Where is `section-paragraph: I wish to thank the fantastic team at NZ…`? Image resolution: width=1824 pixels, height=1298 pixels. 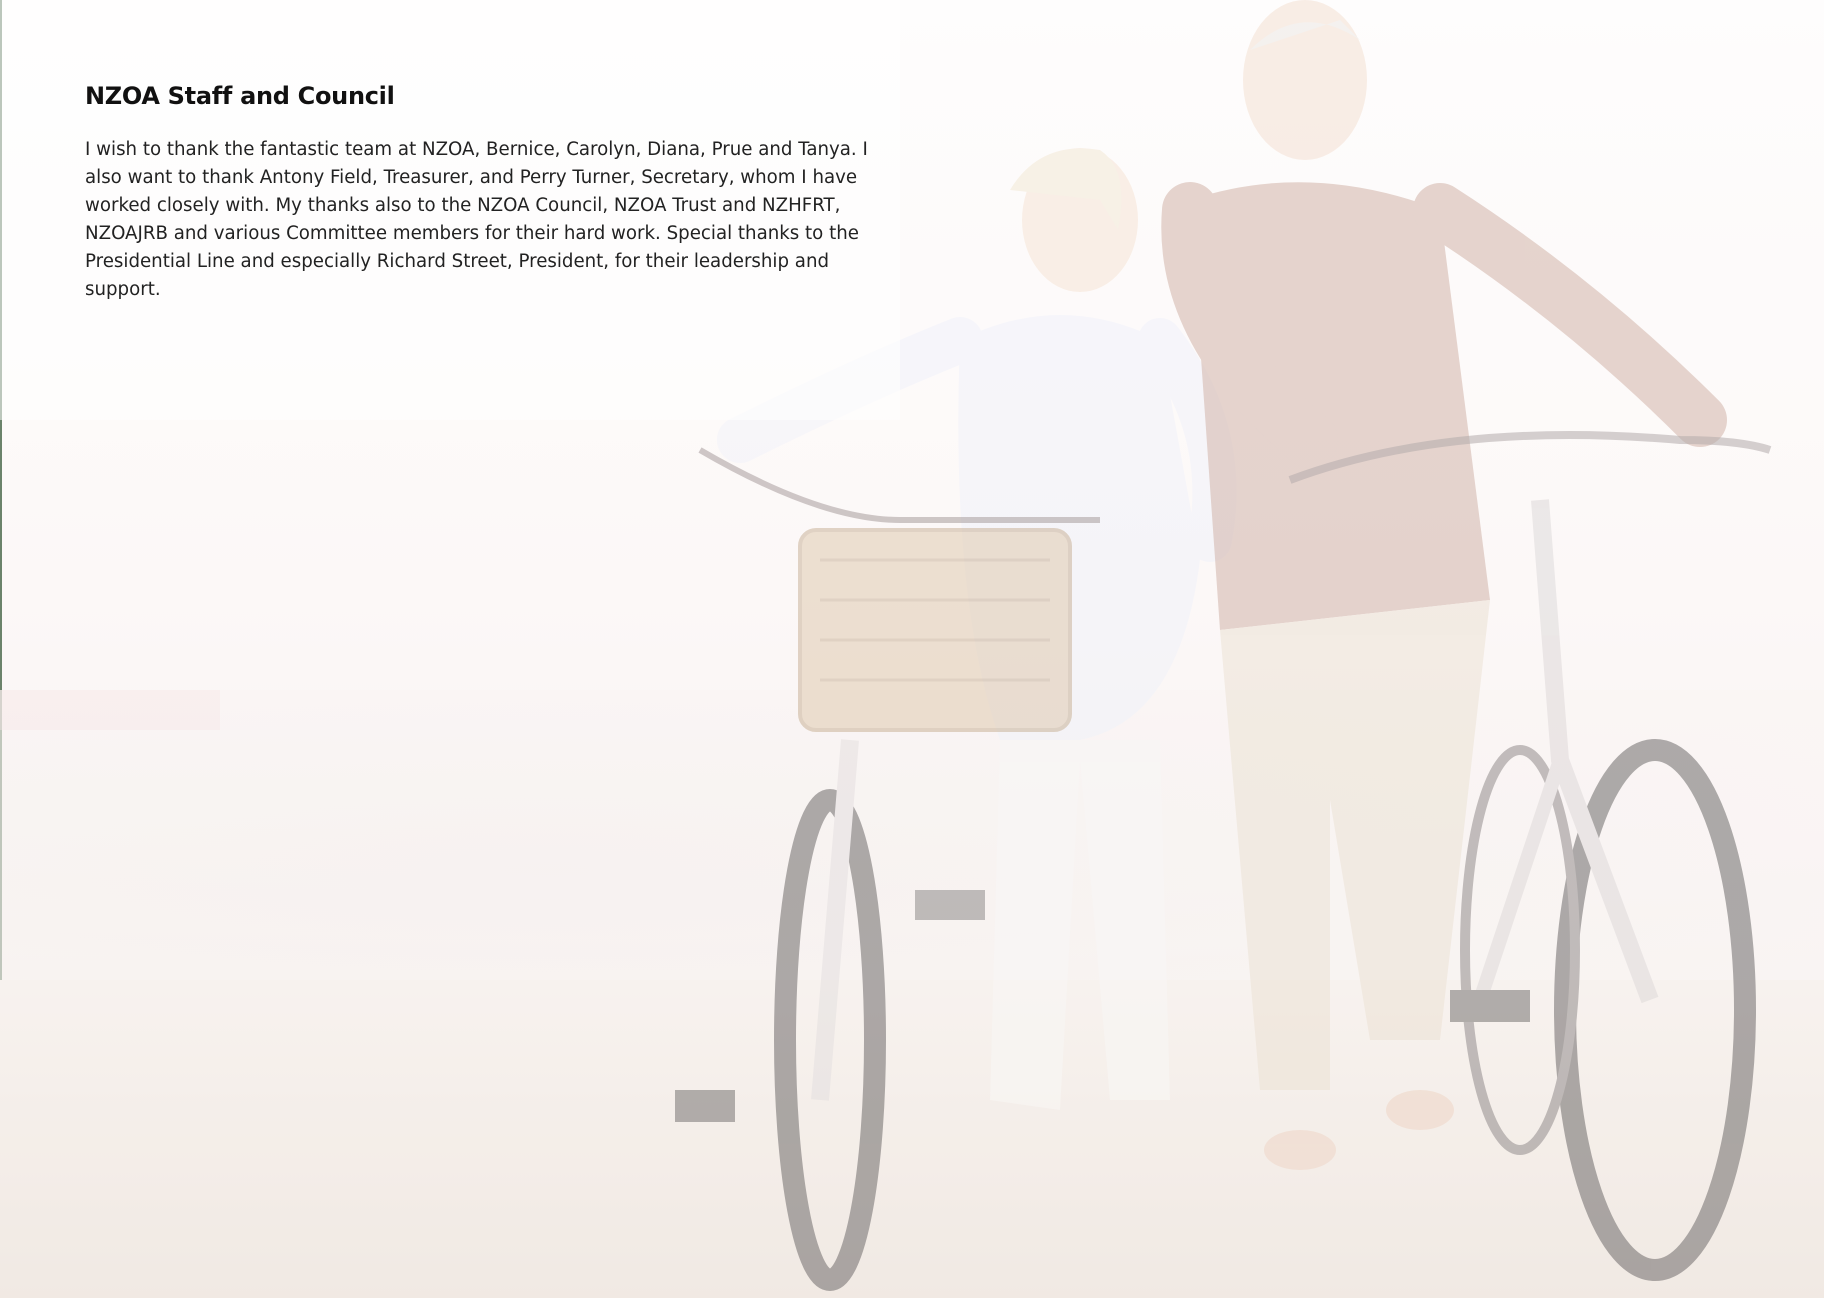 section-paragraph: I wish to thank the fantastic team at NZ… is located at coordinates (476, 219).